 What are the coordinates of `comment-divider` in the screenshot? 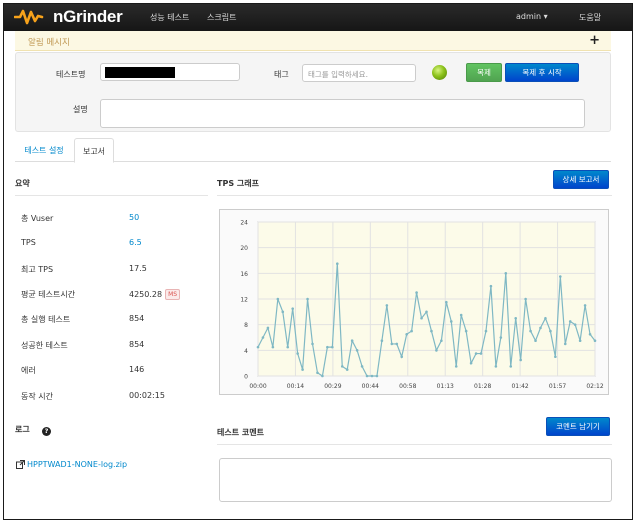 It's located at (414, 444).